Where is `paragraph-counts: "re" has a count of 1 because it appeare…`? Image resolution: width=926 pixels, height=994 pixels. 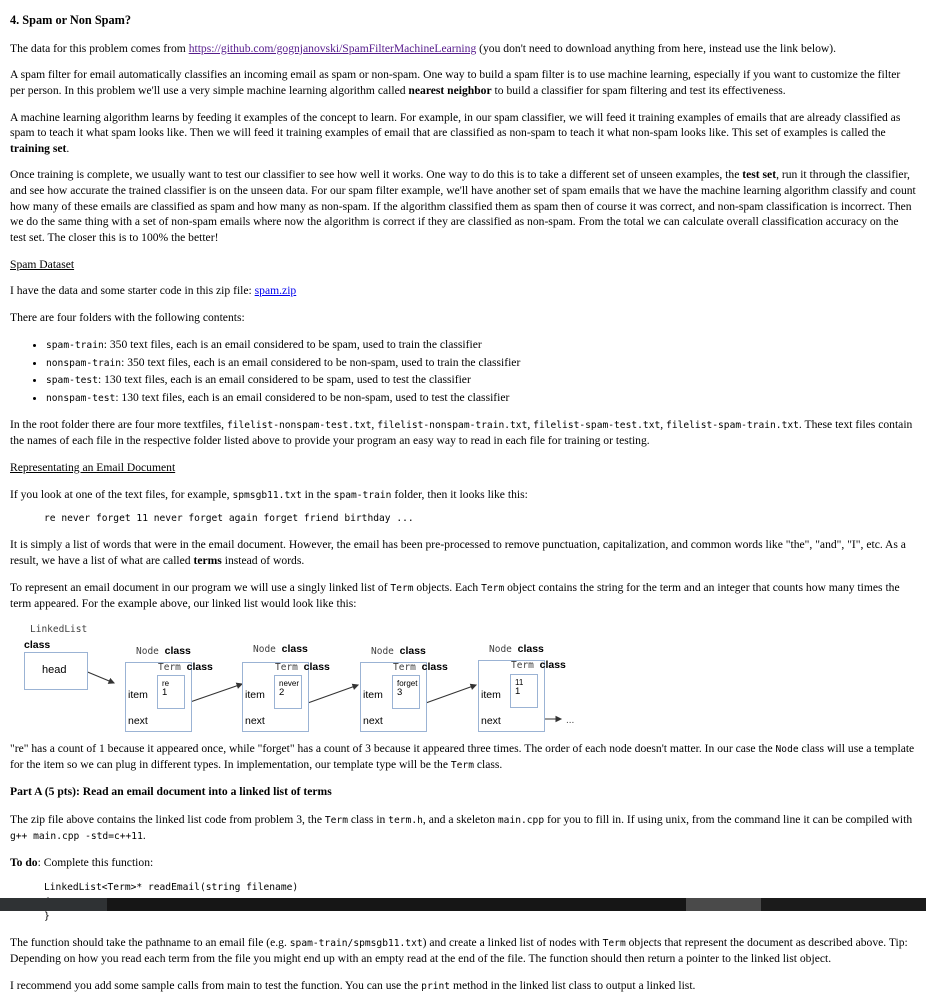
paragraph-counts: "re" has a count of 1 because it appeare… is located at coordinates (463, 757).